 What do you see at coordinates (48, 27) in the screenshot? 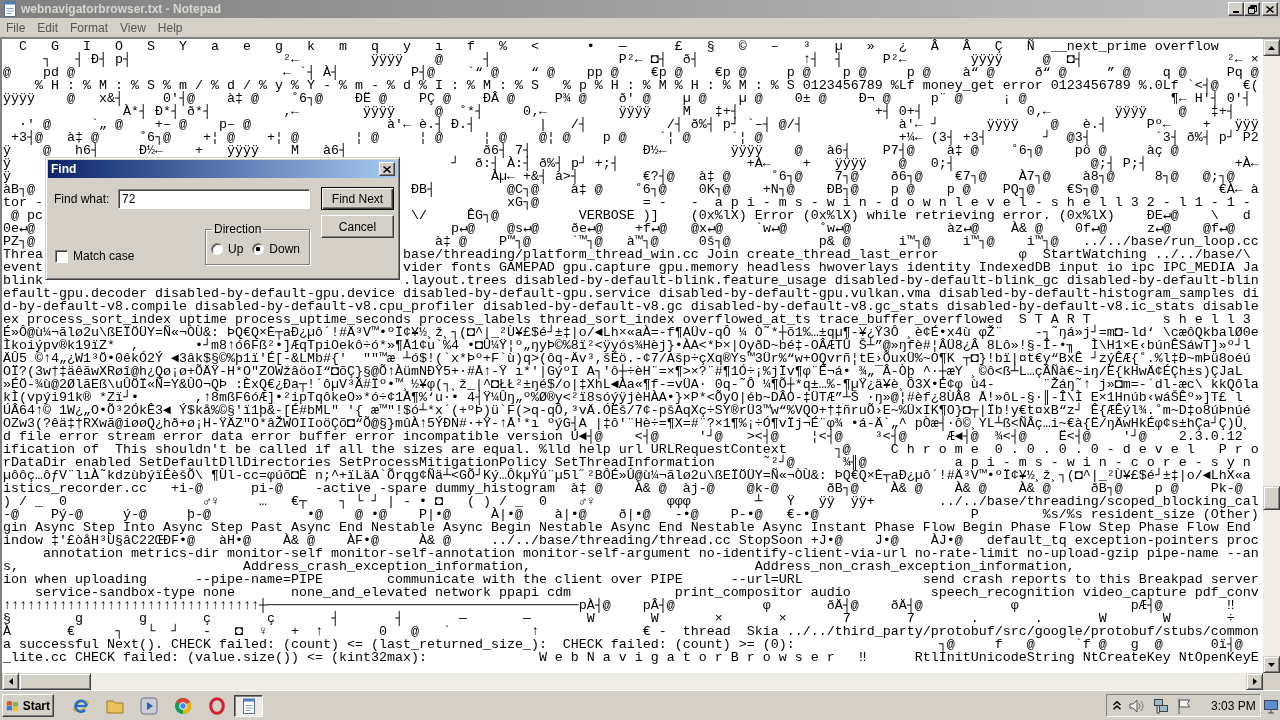
I see `menu-item: Edit` at bounding box center [48, 27].